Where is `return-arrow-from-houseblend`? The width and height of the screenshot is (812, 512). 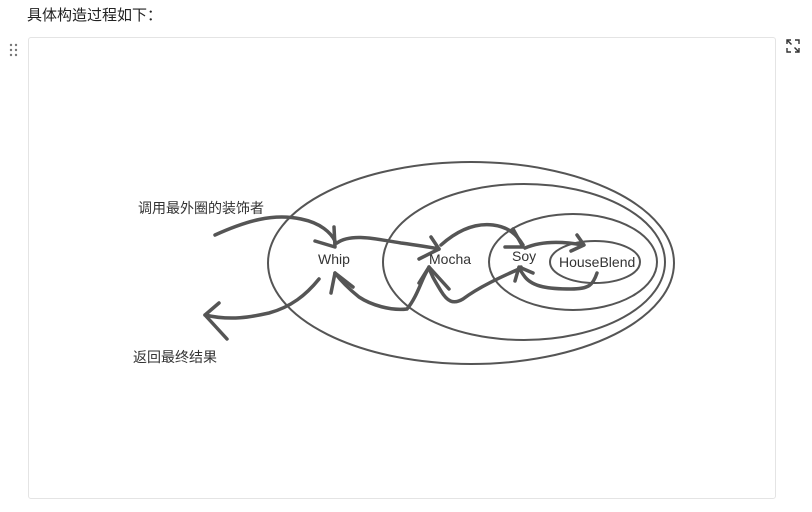
return-arrow-from-houseblend is located at coordinates (558, 278).